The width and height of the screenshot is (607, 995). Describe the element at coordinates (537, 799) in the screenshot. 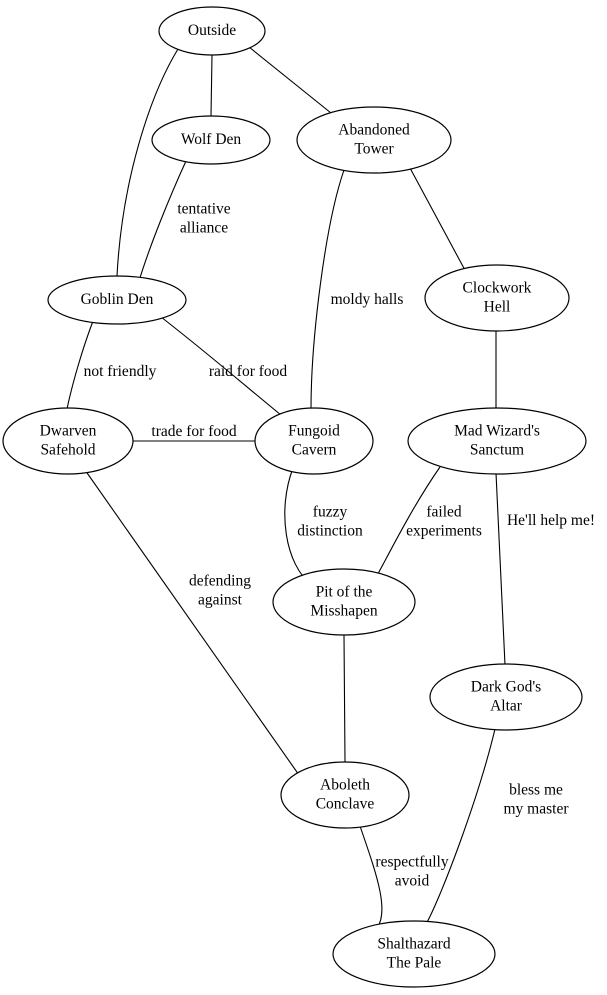

I see `edge-label: bless me my master` at that location.